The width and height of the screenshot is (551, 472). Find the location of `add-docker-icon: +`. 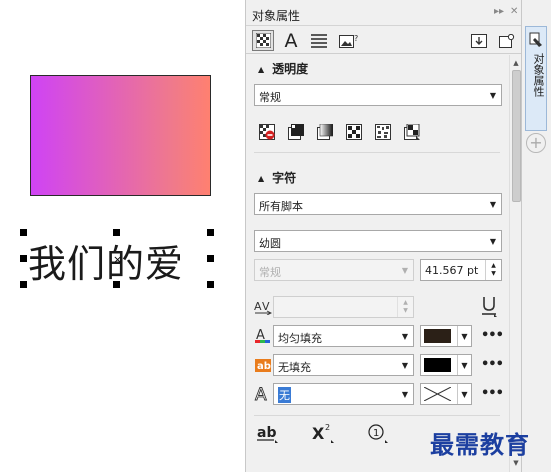

add-docker-icon: + is located at coordinates (536, 143).